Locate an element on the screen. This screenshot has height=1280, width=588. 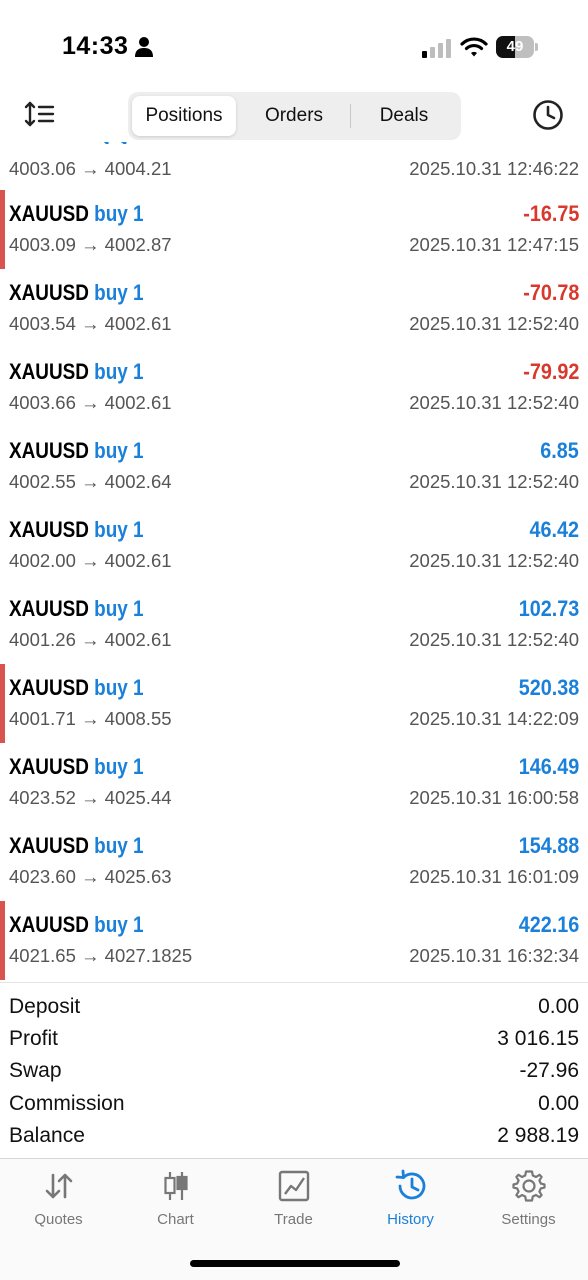
summary-label: Balance is located at coordinates (47, 1135).